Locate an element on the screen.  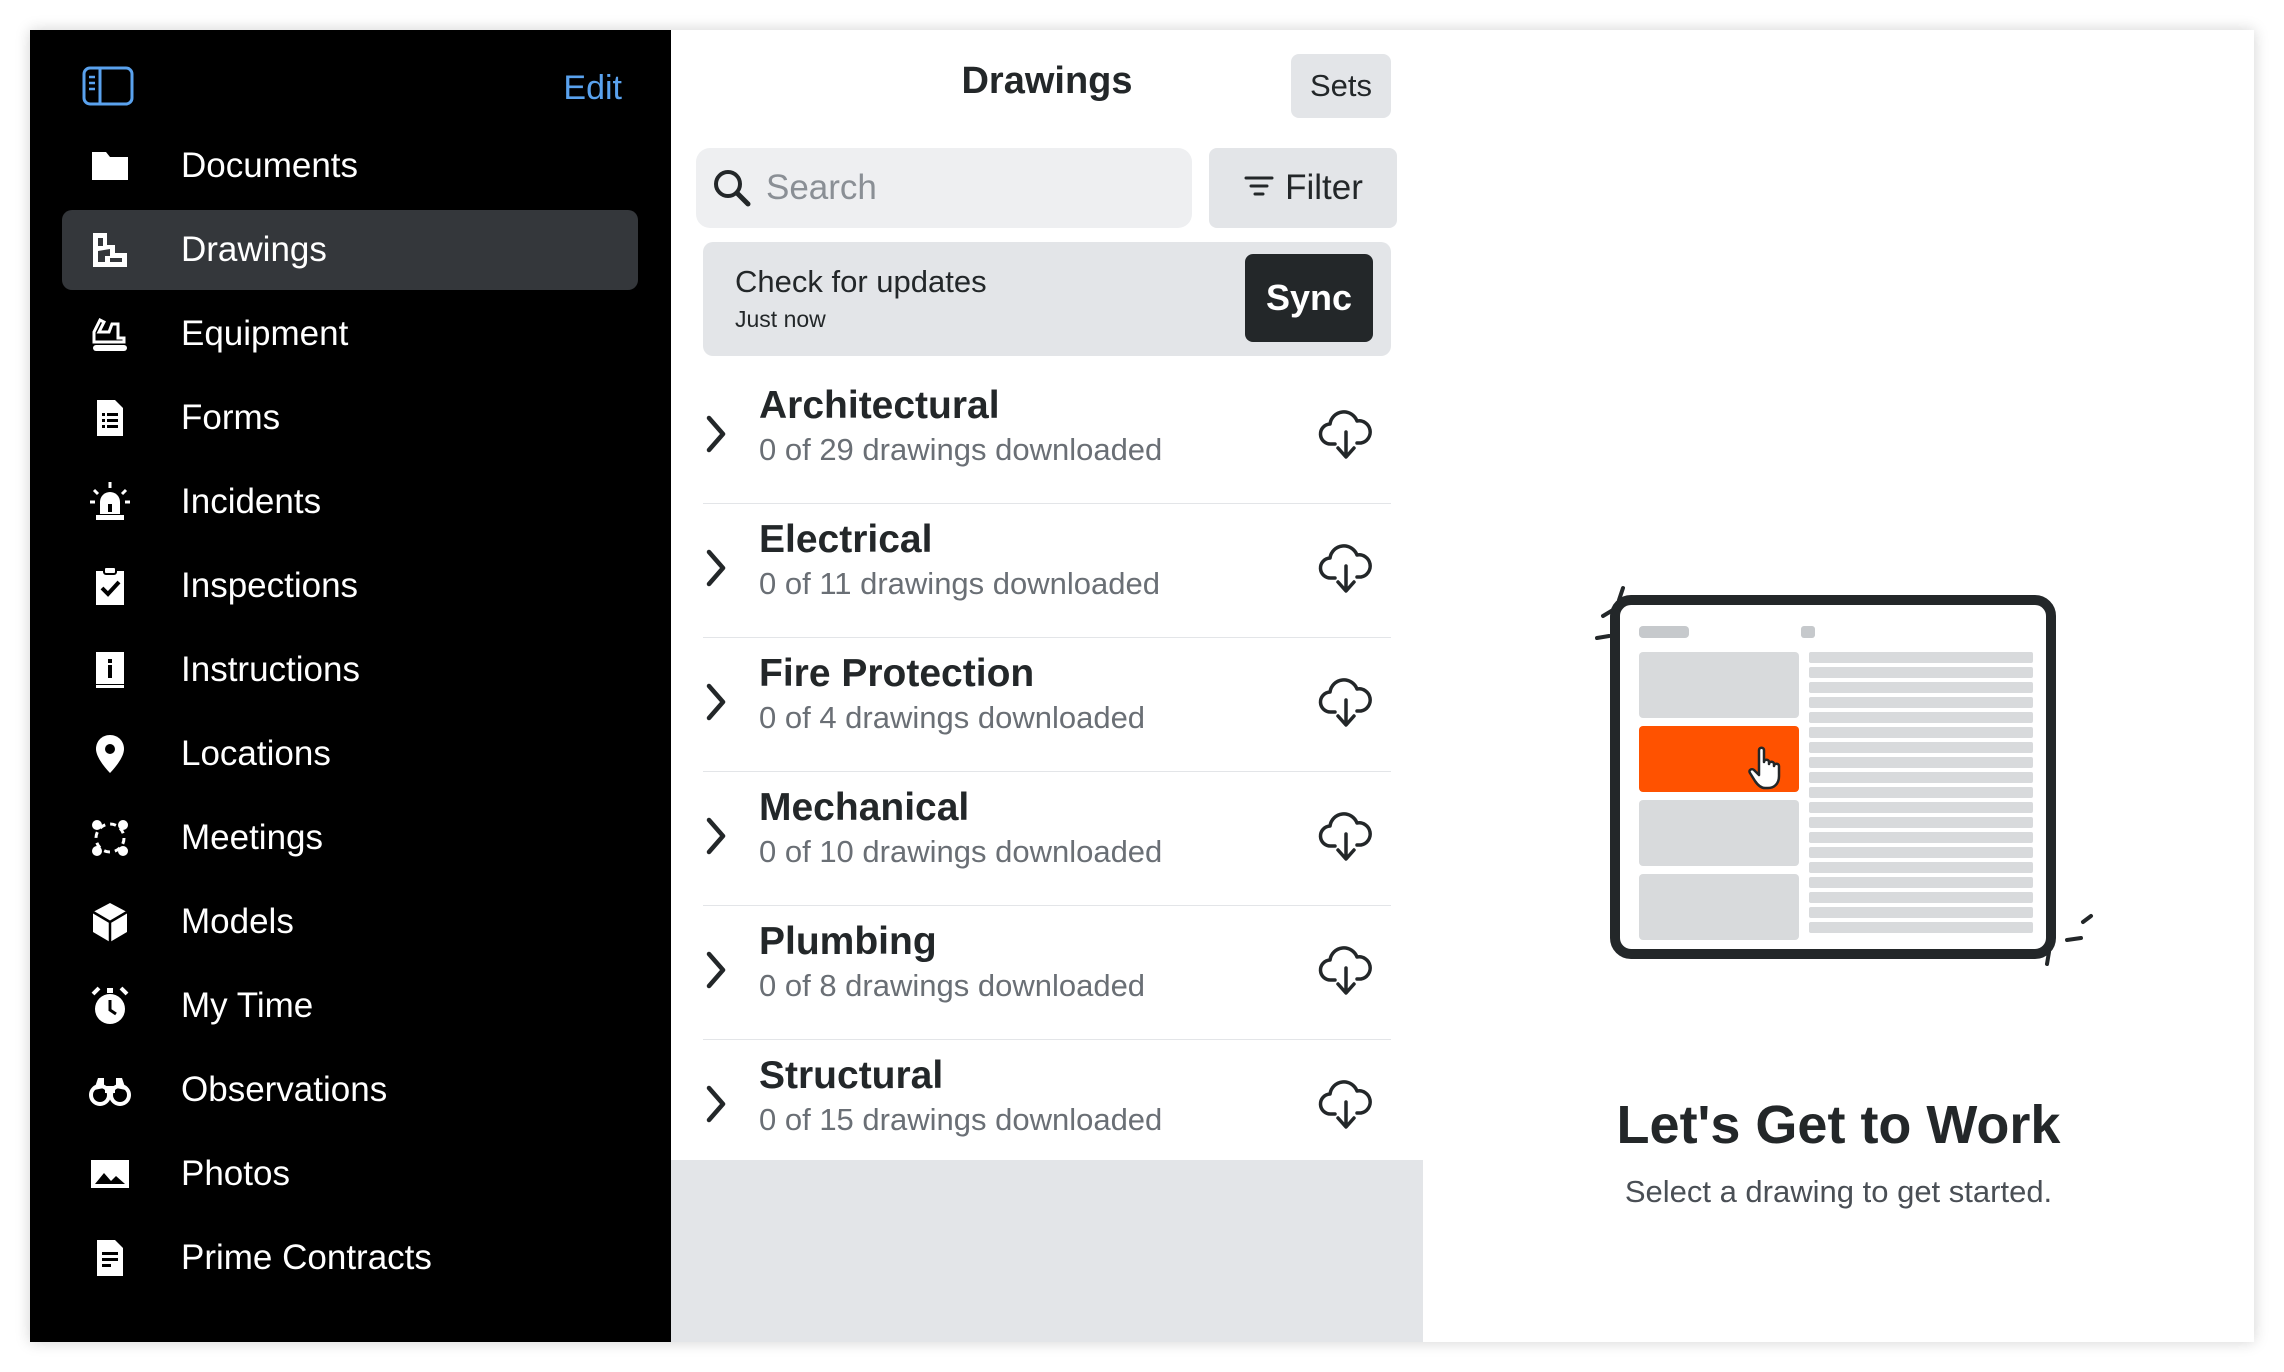
meetings-icon is located at coordinates (110, 838).